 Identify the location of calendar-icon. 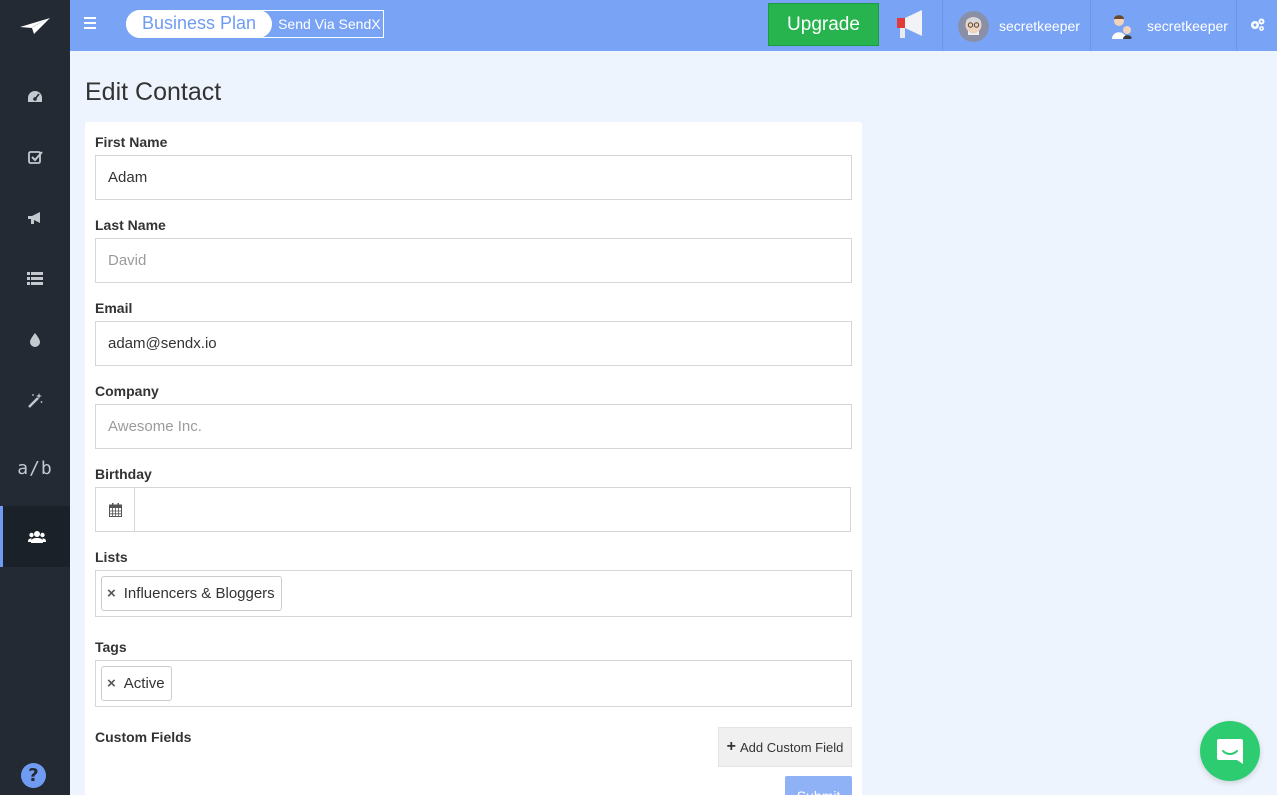
(115, 509).